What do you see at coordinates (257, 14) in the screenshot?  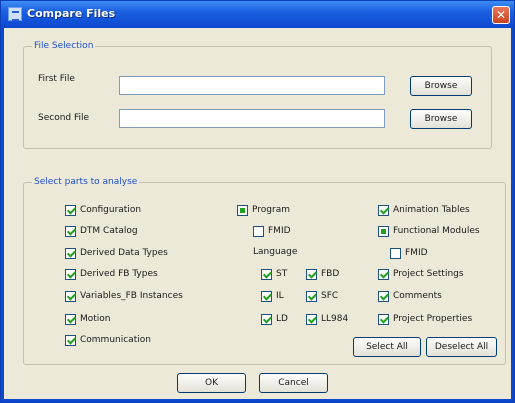 I see `title-bar: Compare Files ✕` at bounding box center [257, 14].